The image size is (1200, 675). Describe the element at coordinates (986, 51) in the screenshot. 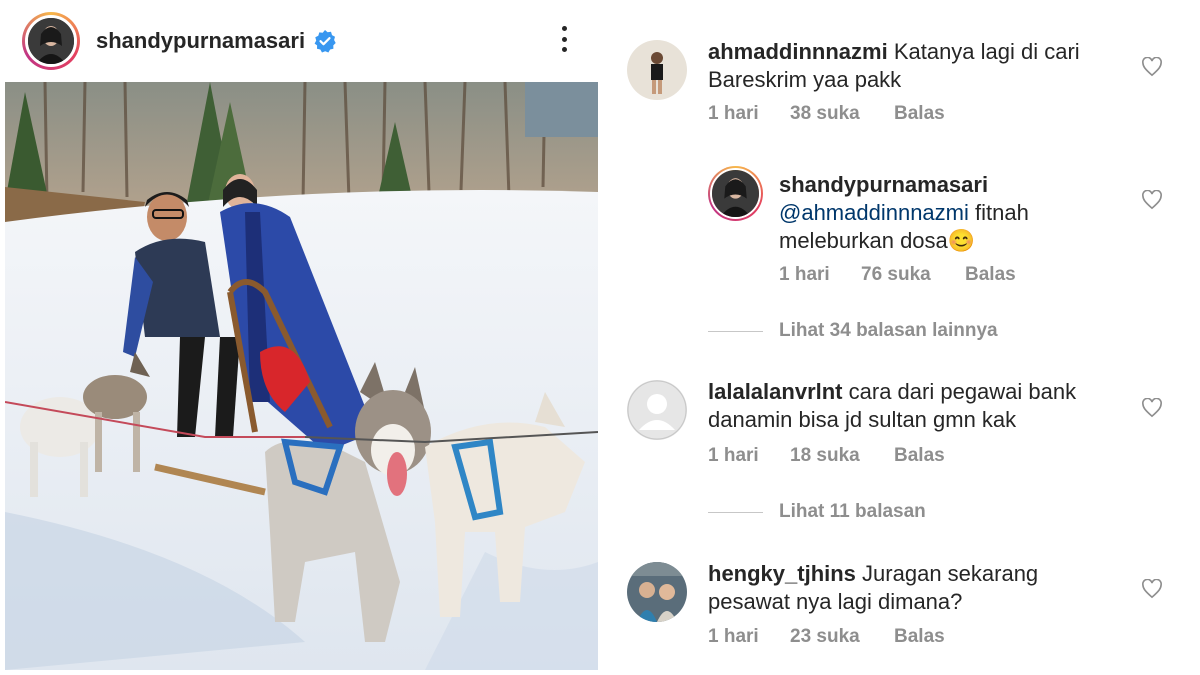

I see `comment-message: Katanya lagi di cari` at that location.